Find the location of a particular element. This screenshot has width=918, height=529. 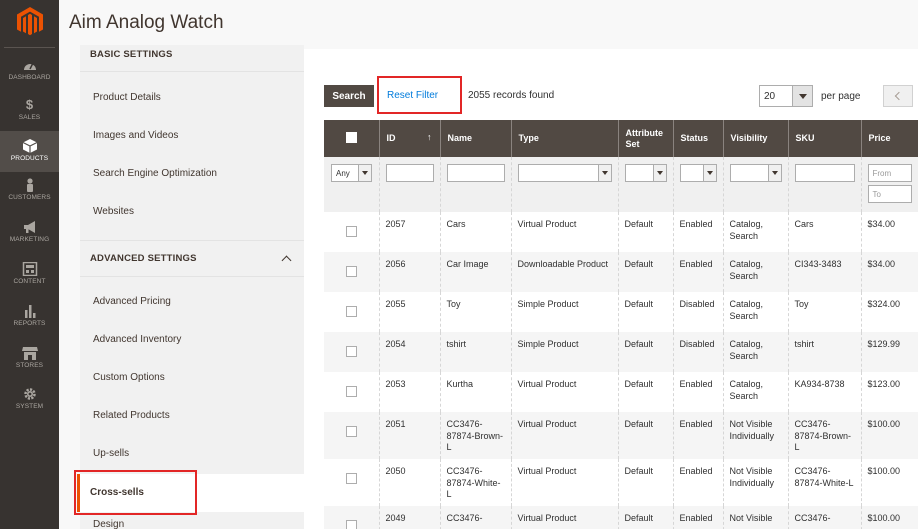

dollar-icon: $ is located at coordinates (29, 104).